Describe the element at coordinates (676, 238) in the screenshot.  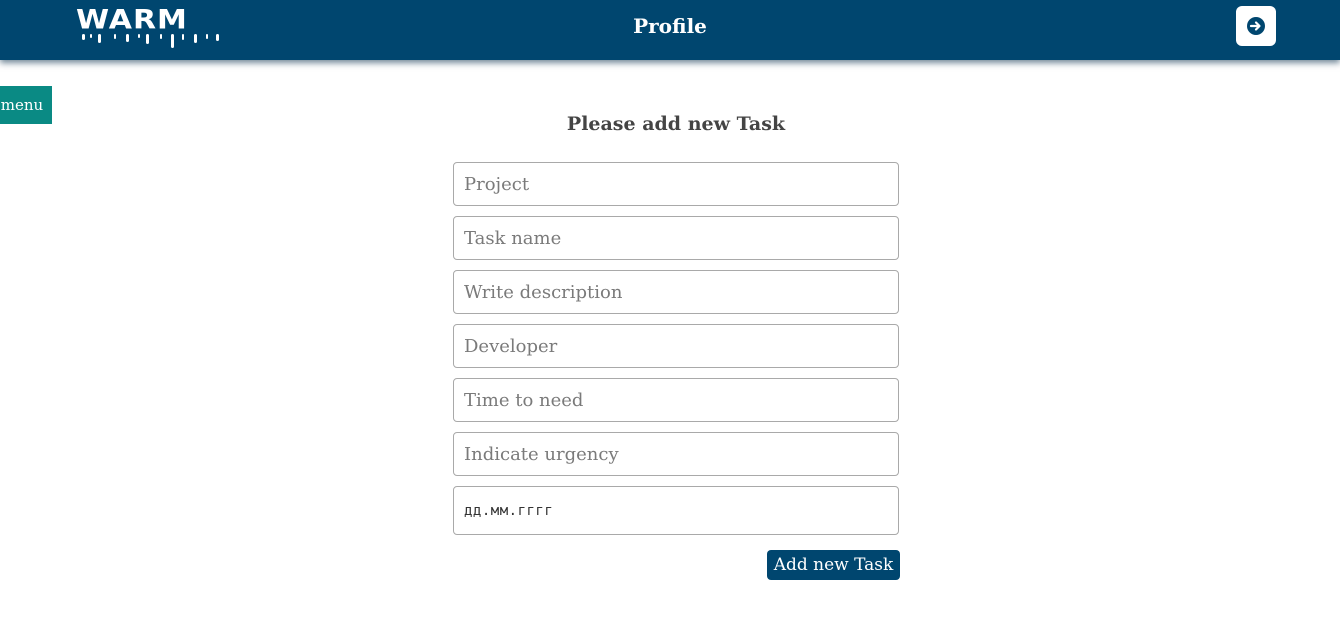
I see `task-name-input` at that location.